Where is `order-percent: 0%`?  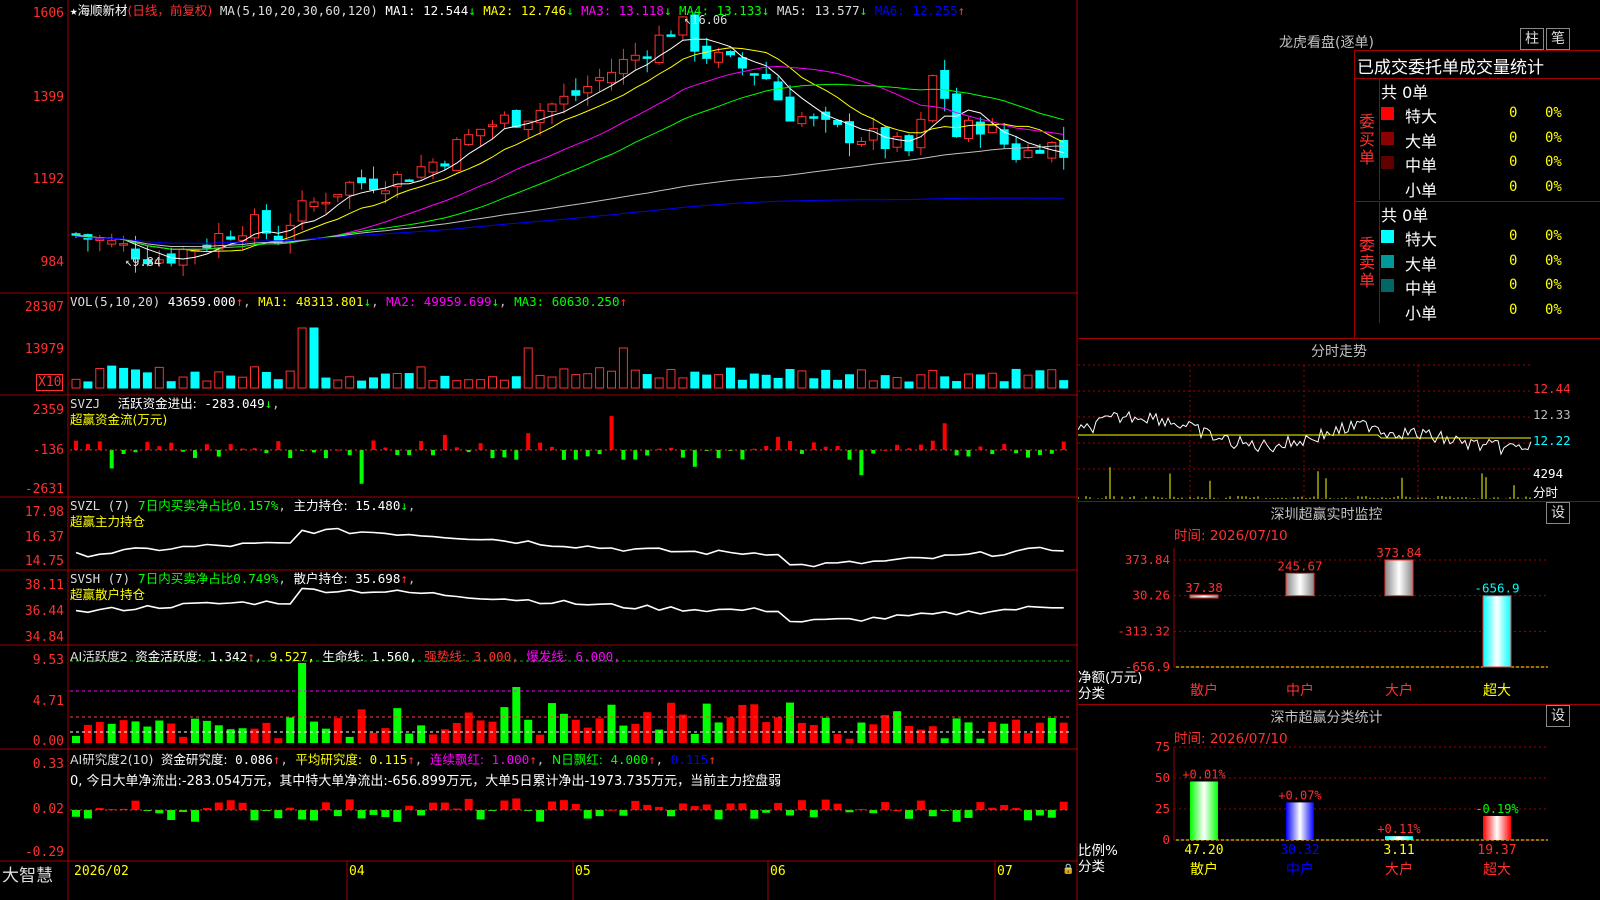
order-percent: 0% is located at coordinates (1553, 137).